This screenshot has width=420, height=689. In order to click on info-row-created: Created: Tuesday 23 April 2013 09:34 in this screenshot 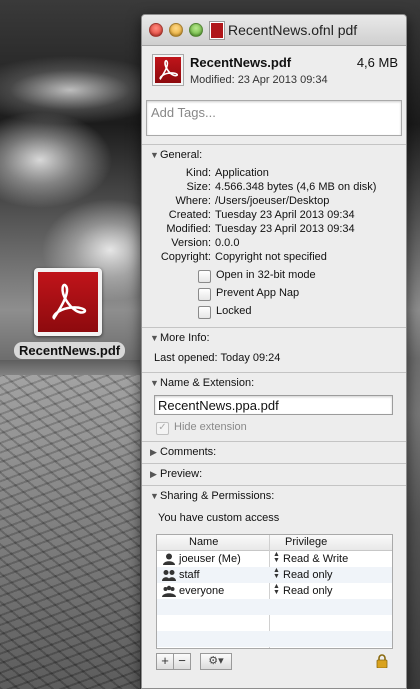, I will do `click(274, 216)`.